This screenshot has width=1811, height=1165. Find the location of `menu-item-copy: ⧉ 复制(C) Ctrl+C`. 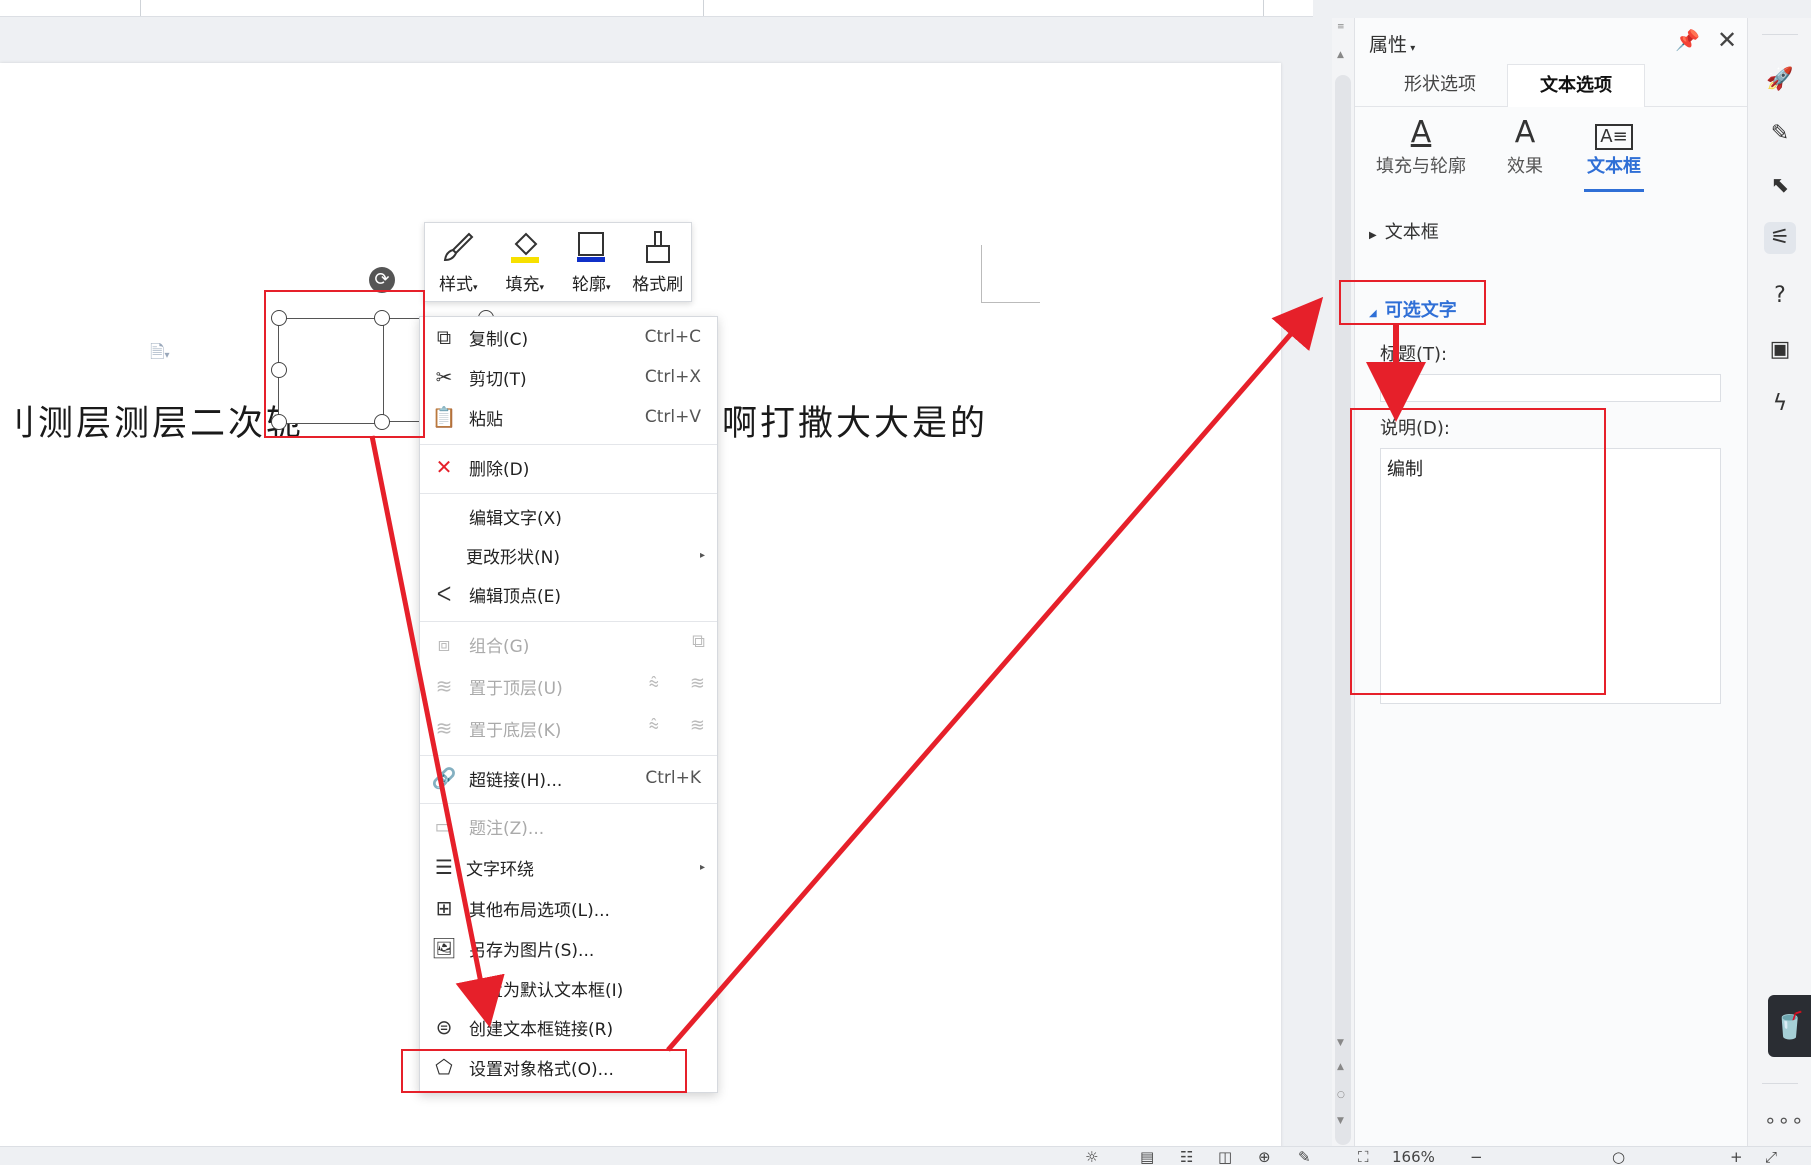

menu-item-copy: ⧉ 复制(C) Ctrl+C is located at coordinates (568, 337).